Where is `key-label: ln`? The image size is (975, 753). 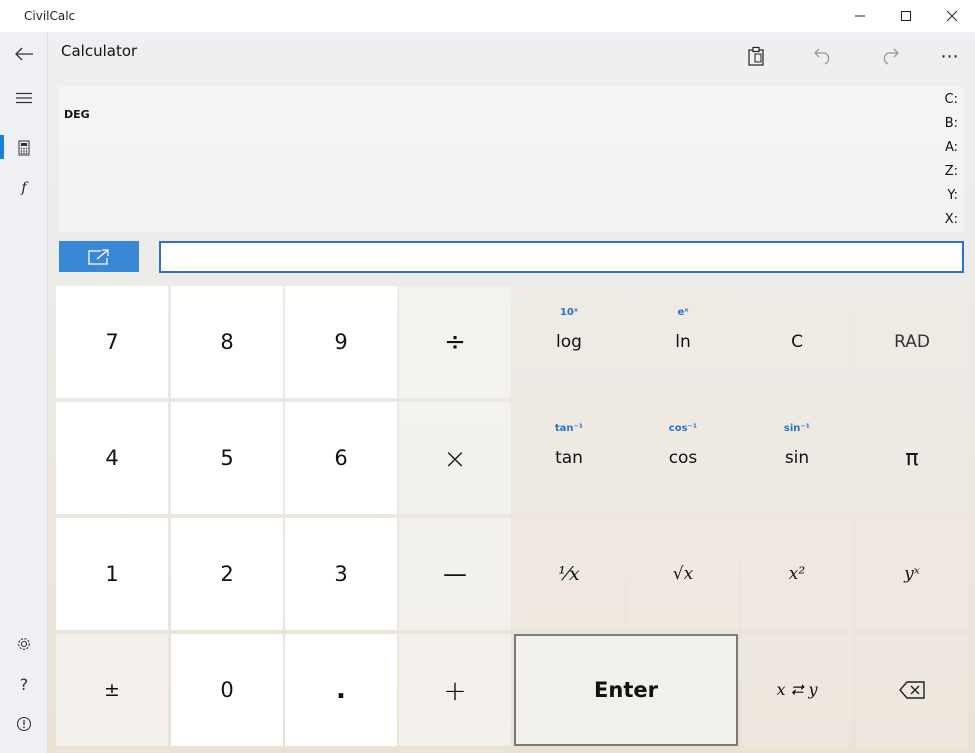 key-label: ln is located at coordinates (683, 342).